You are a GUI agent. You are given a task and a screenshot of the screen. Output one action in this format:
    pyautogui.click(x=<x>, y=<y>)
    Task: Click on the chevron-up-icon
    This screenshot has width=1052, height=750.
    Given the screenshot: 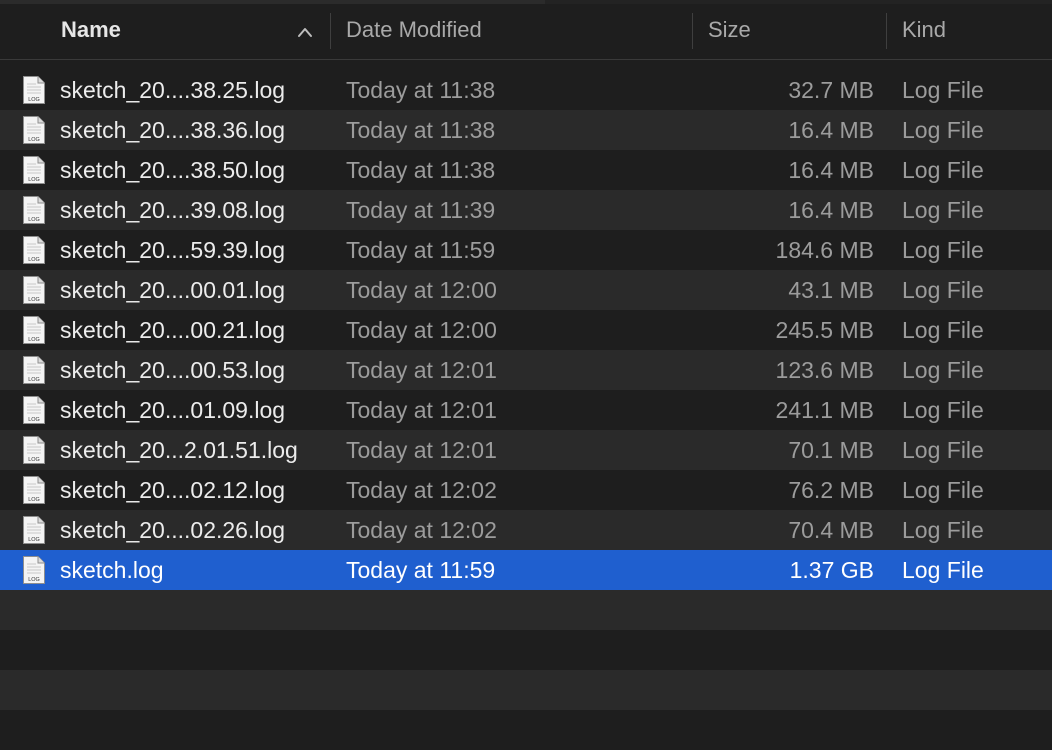 What is the action you would take?
    pyautogui.click(x=305, y=32)
    